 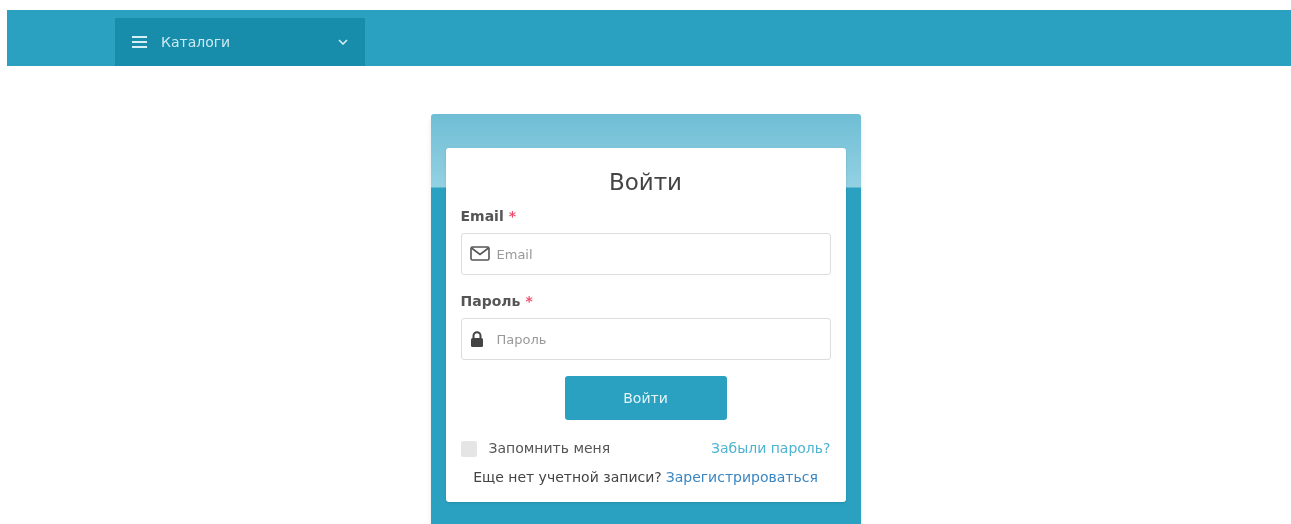 I want to click on form-title: Войти, so click(x=645, y=182).